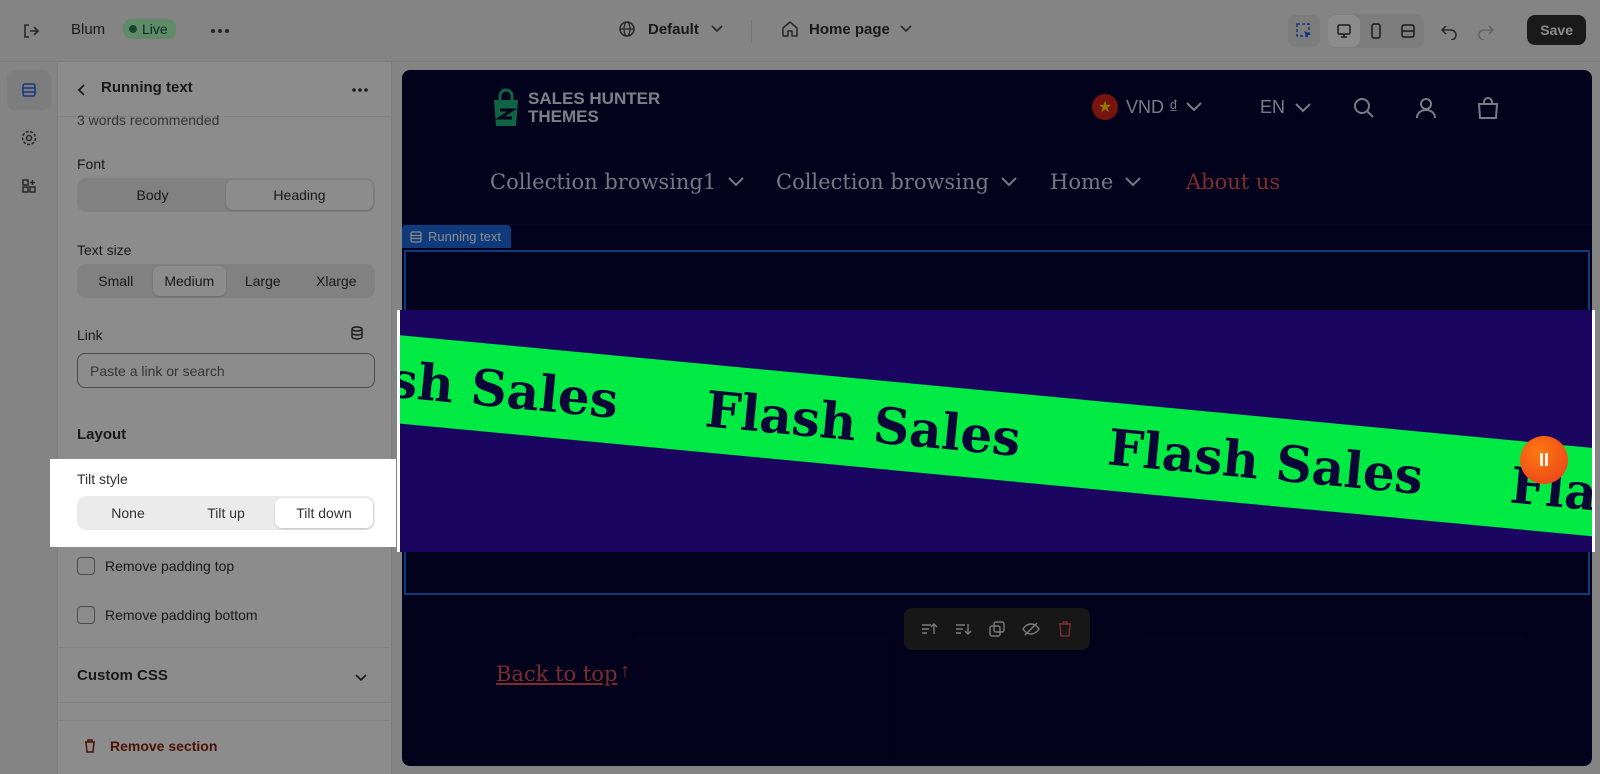 This screenshot has width=1600, height=774. Describe the element at coordinates (1488, 108) in the screenshot. I see `cart-icon` at that location.